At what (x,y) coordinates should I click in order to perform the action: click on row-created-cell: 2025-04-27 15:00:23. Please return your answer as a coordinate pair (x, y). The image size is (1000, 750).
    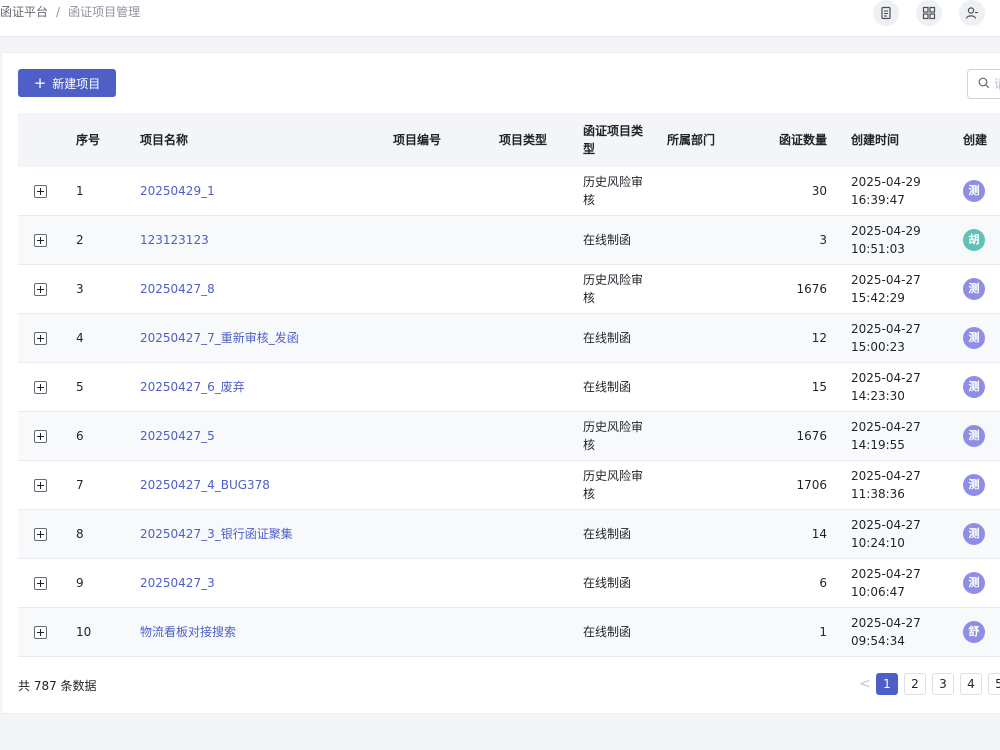
    Looking at the image, I should click on (900, 338).